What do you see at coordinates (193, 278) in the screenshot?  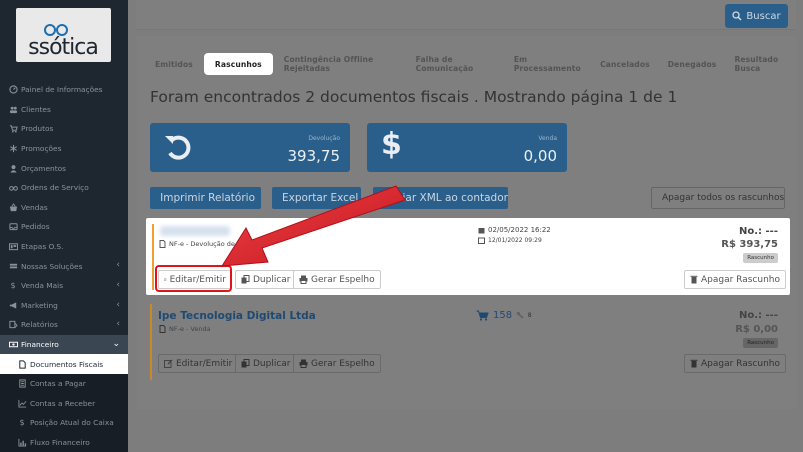 I see `highlight-box` at bounding box center [193, 278].